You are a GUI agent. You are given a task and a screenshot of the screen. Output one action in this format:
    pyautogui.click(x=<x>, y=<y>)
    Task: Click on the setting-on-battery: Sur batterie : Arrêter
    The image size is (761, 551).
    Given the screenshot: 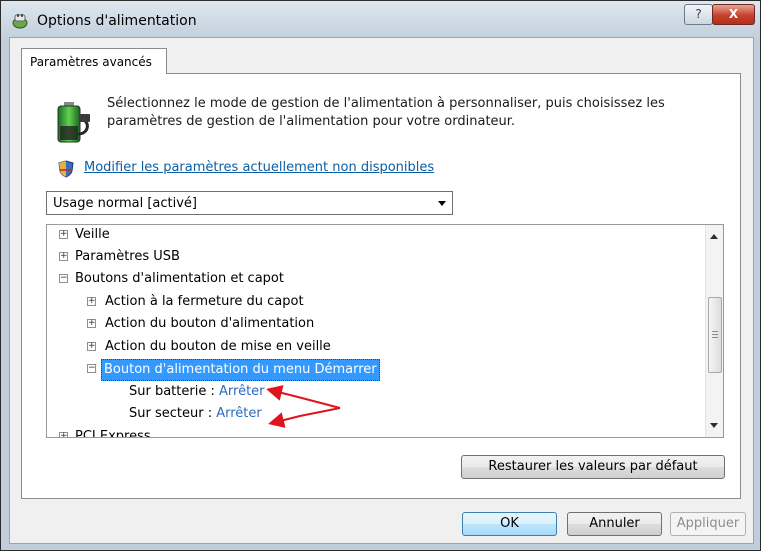 What is the action you would take?
    pyautogui.click(x=197, y=392)
    